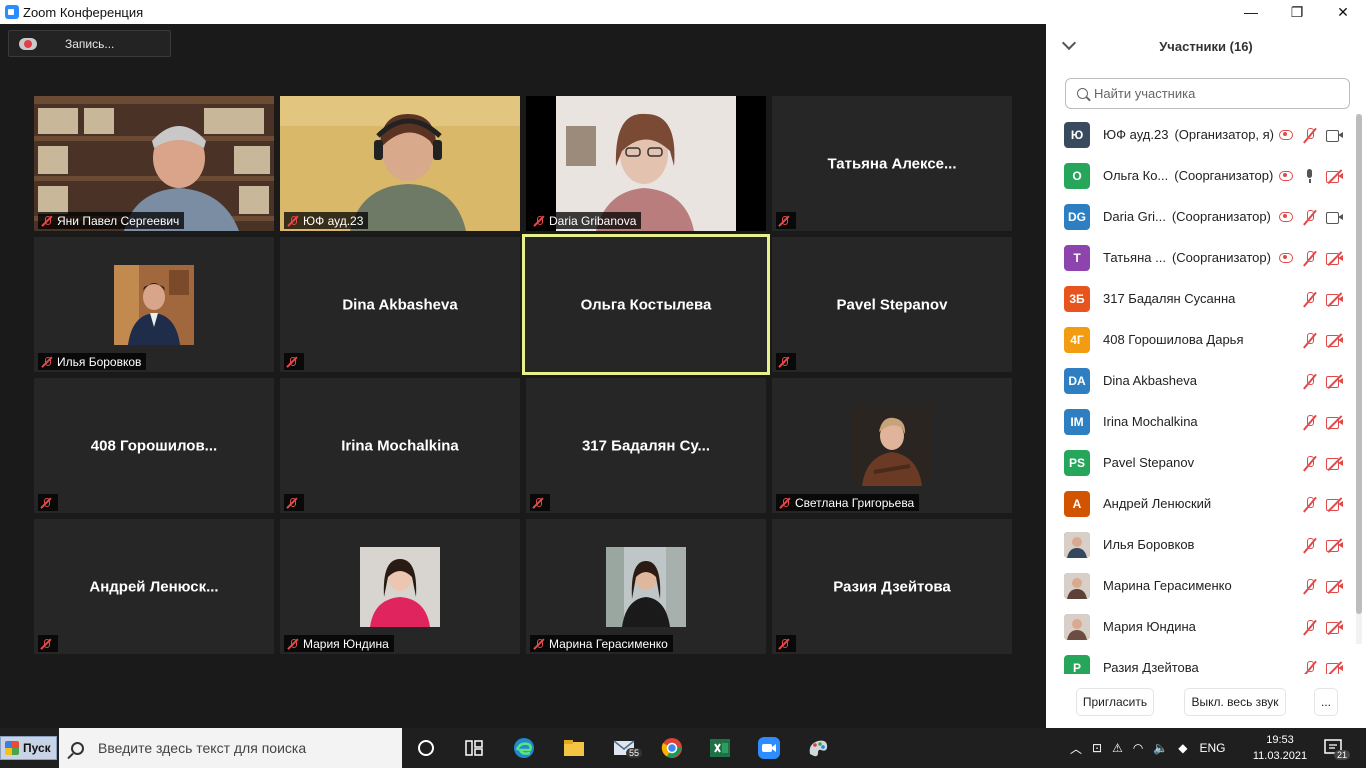 The width and height of the screenshot is (1366, 768). Describe the element at coordinates (1201, 380) in the screenshot. I see `participant-row: DA Dina Akbasheva` at that location.